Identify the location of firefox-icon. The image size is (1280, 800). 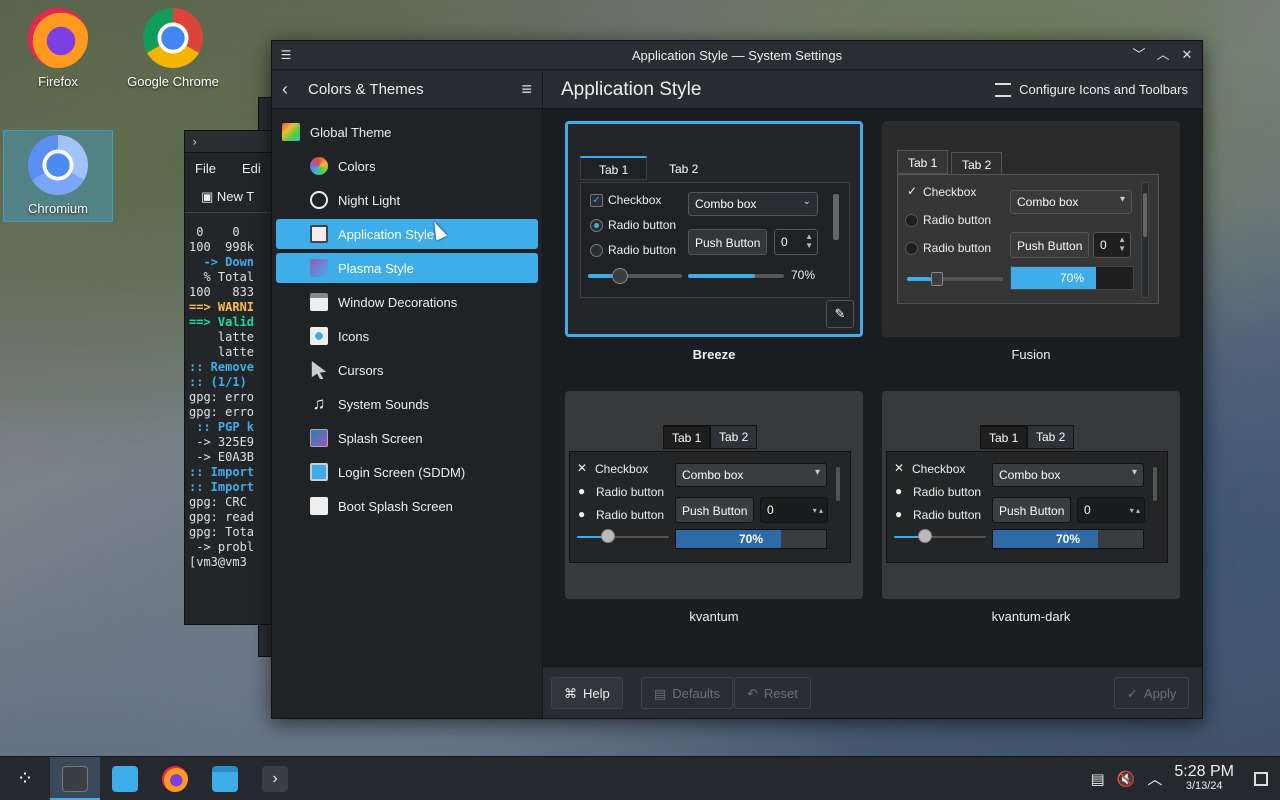
(175, 778).